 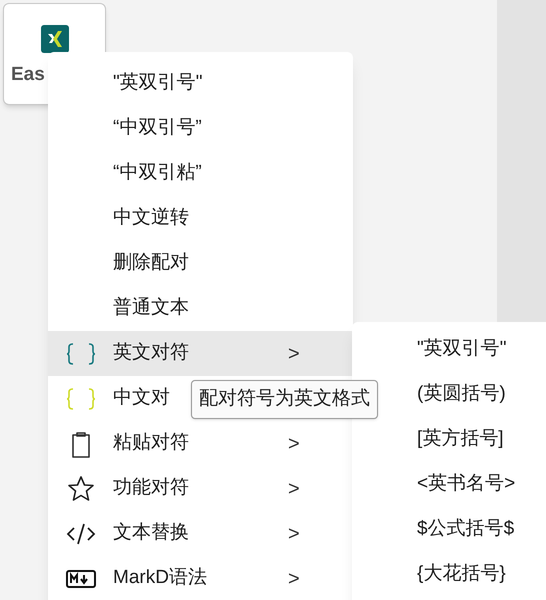 What do you see at coordinates (200, 263) in the screenshot?
I see `menu-item: 删除配对` at bounding box center [200, 263].